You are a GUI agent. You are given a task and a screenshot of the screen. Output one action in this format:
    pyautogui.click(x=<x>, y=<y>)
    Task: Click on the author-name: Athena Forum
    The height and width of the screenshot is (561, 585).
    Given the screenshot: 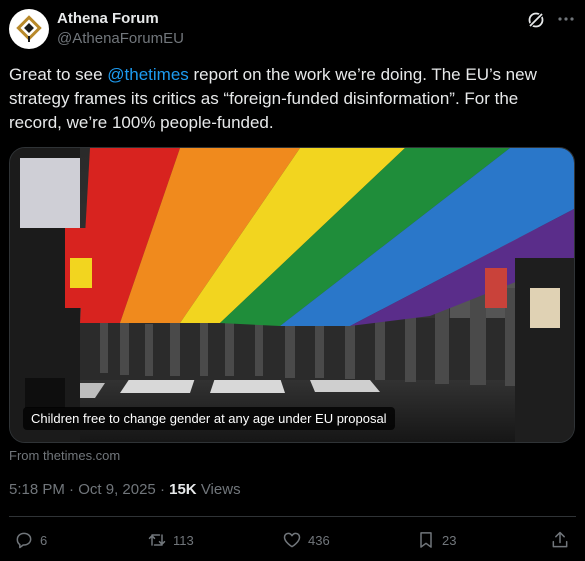 What is the action you would take?
    pyautogui.click(x=108, y=18)
    